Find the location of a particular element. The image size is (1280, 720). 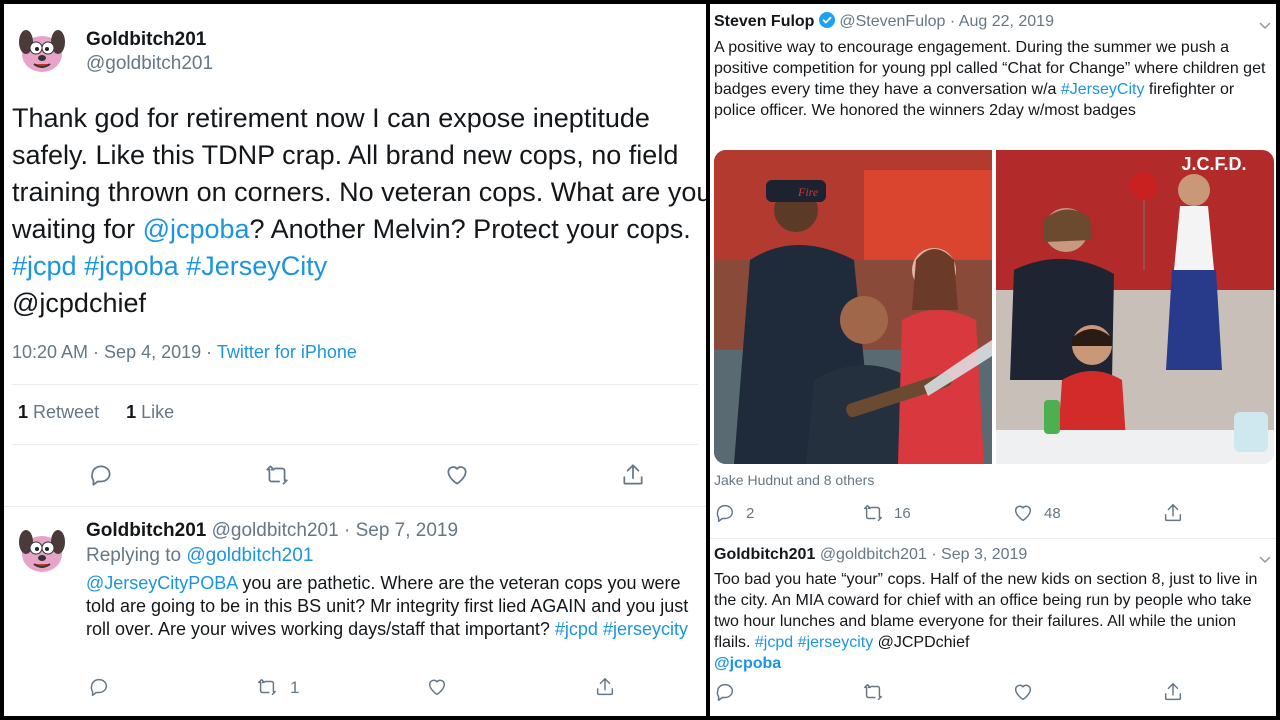

reply-header: Goldbitch201 @goldbitch201 · Sep 7, 2019 is located at coordinates (272, 531).